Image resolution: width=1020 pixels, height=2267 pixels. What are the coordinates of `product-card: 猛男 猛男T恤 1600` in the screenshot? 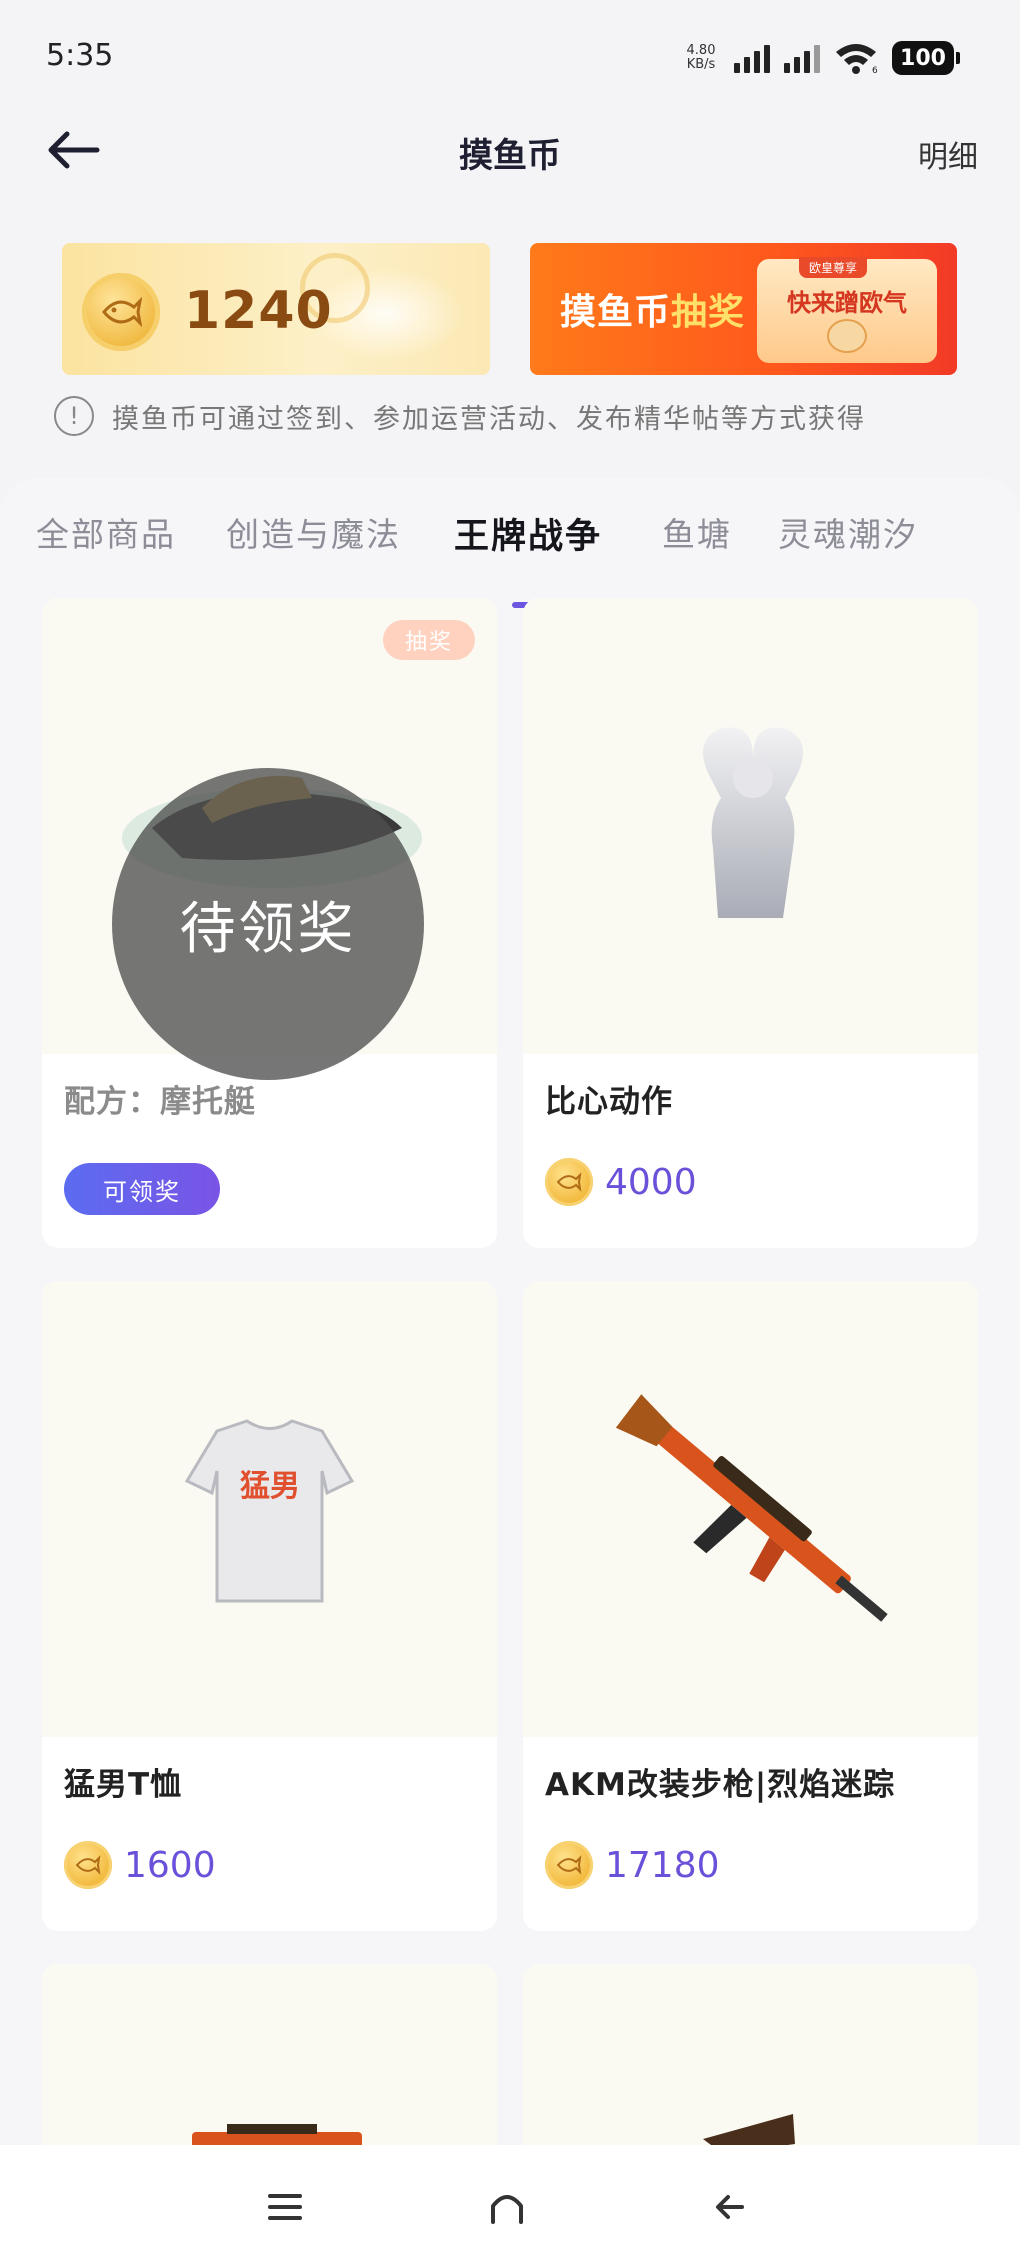 It's located at (269, 1606).